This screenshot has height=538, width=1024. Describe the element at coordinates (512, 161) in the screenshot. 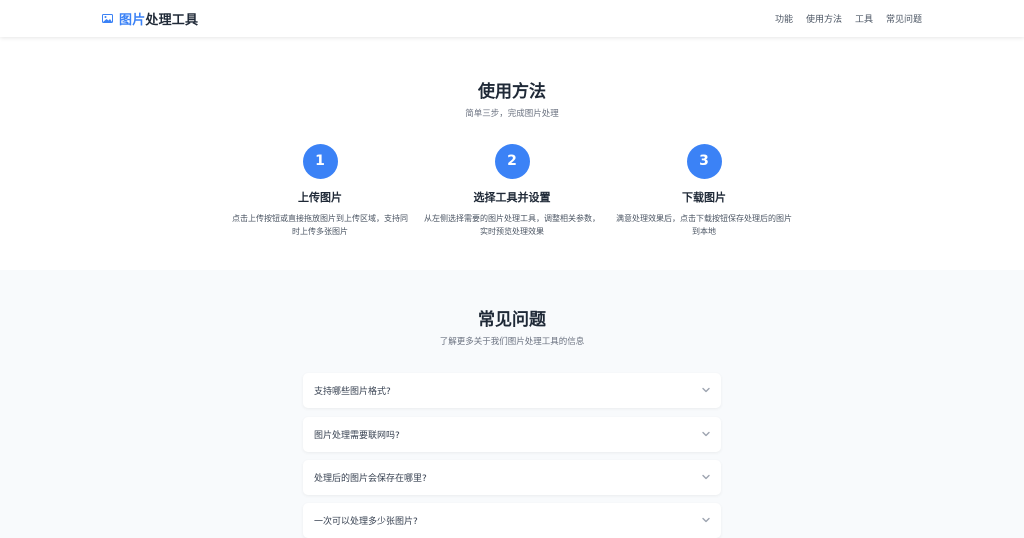

I see `step-number-badge: 2` at that location.